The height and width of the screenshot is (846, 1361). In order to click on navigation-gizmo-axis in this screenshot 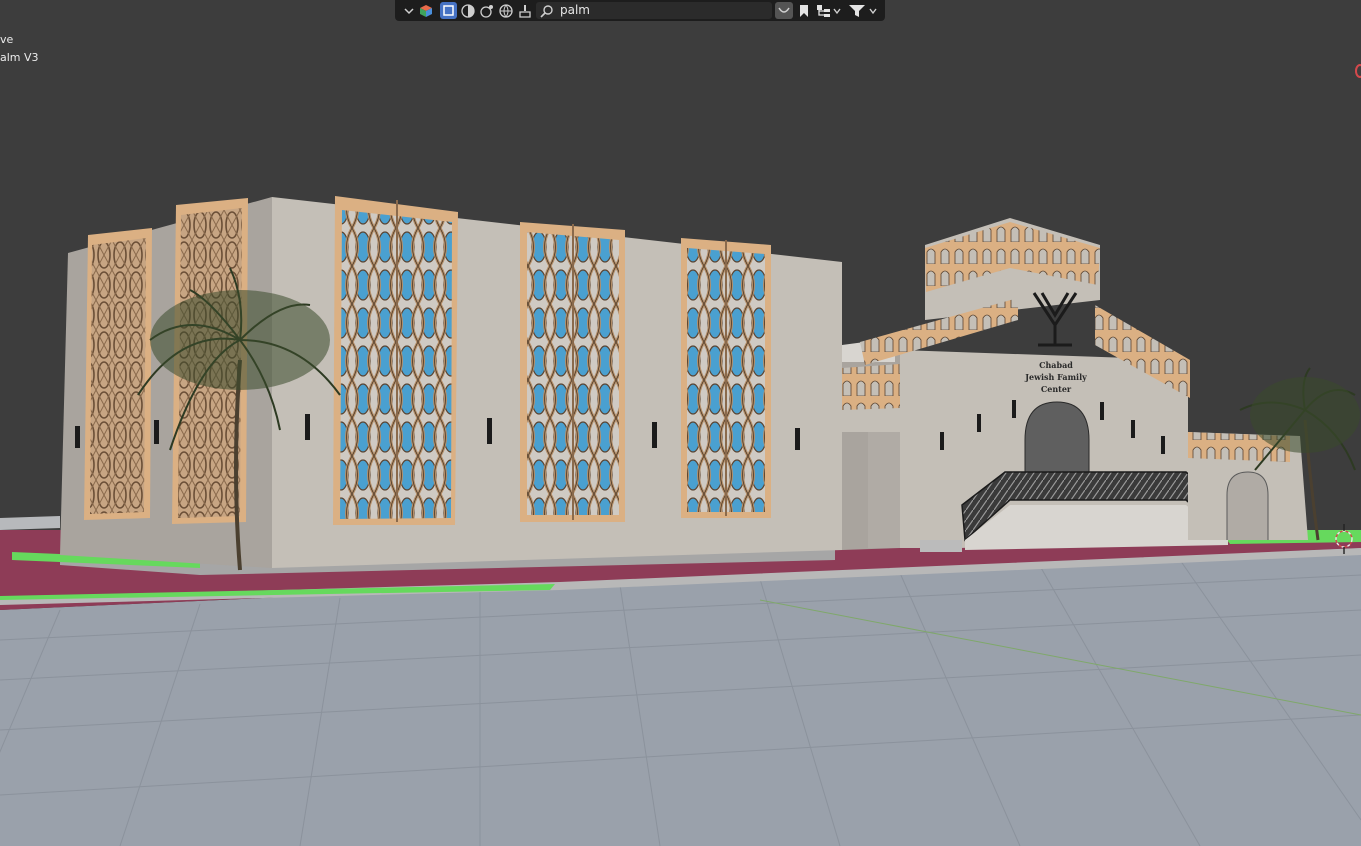, I will do `click(1358, 71)`.